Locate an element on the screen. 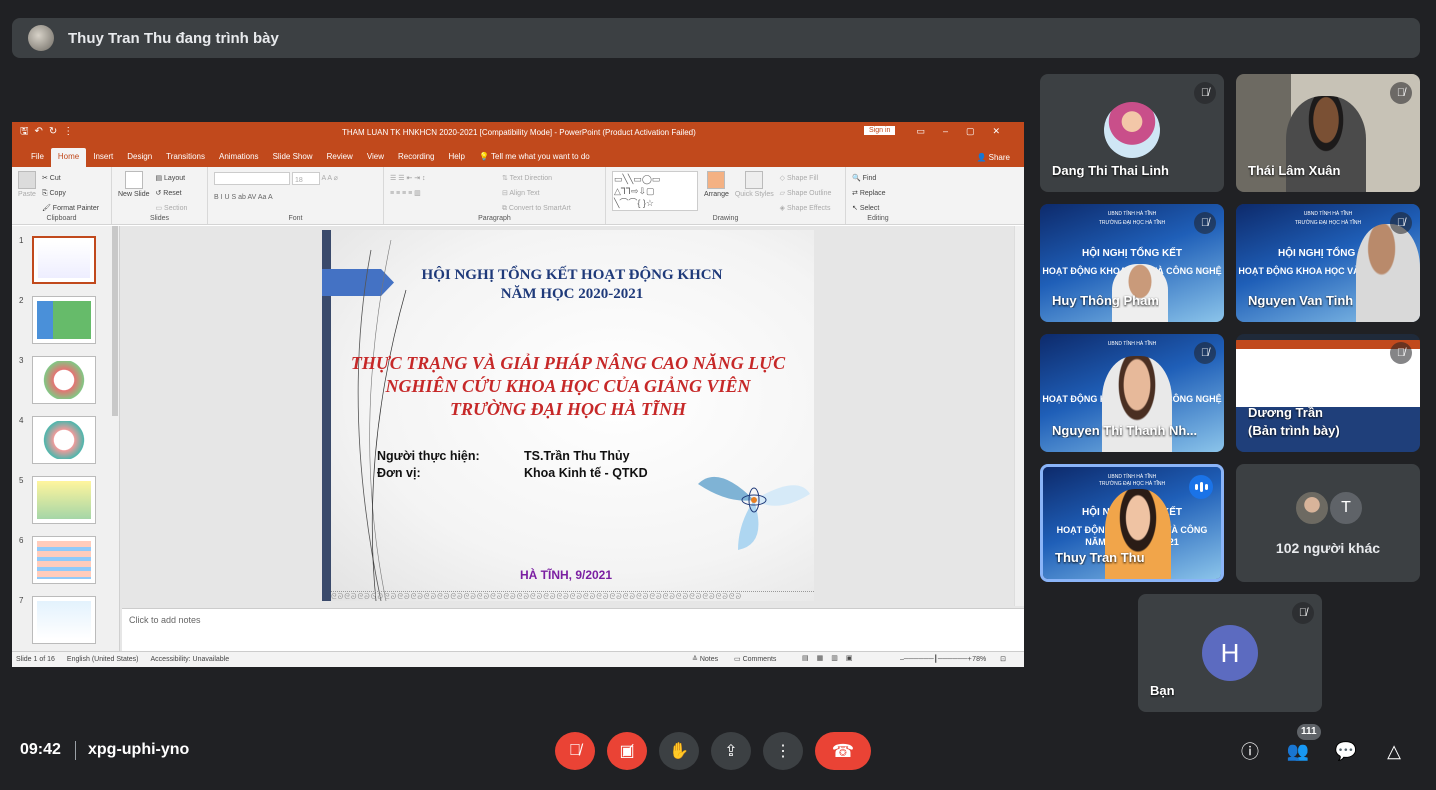  layout-label: Layout is located at coordinates (175, 178).